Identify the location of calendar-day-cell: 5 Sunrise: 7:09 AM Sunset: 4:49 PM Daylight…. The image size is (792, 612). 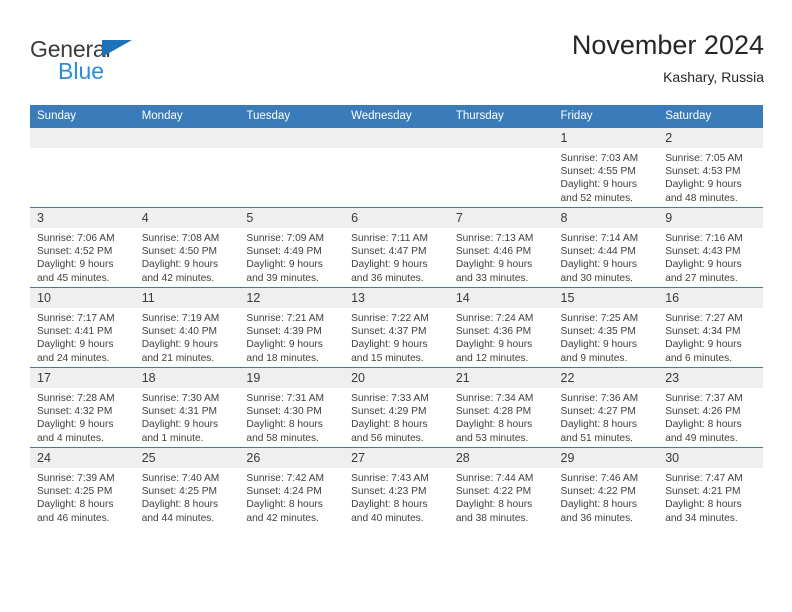
(292, 247).